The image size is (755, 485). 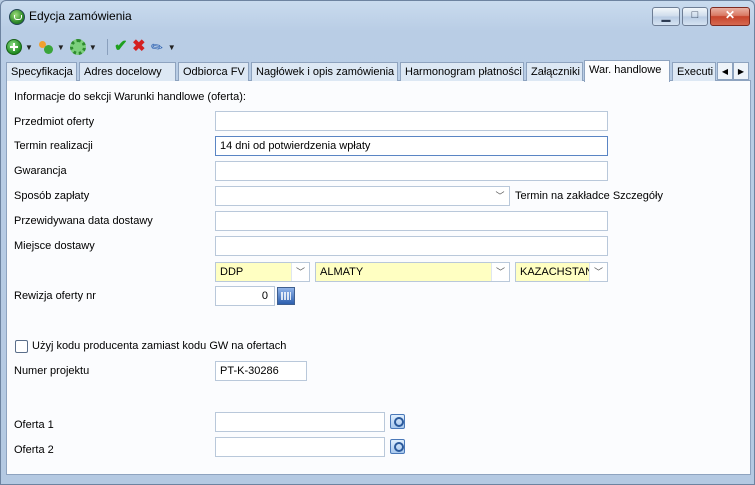 I want to click on add-dropdown-button: ▼, so click(x=21, y=47).